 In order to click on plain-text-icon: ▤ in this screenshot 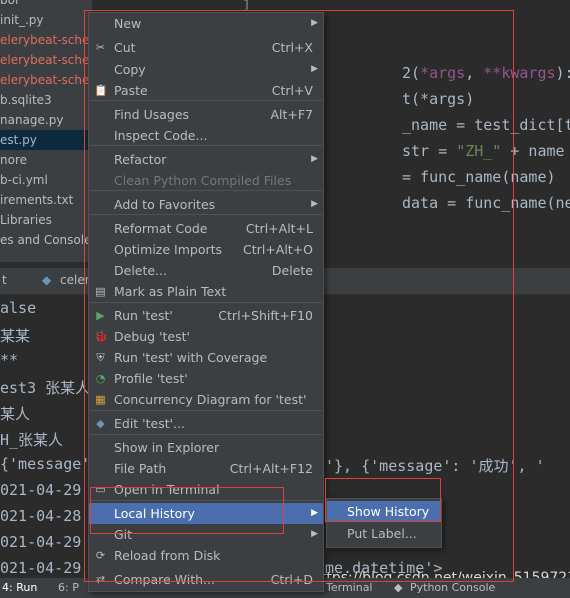, I will do `click(100, 291)`.